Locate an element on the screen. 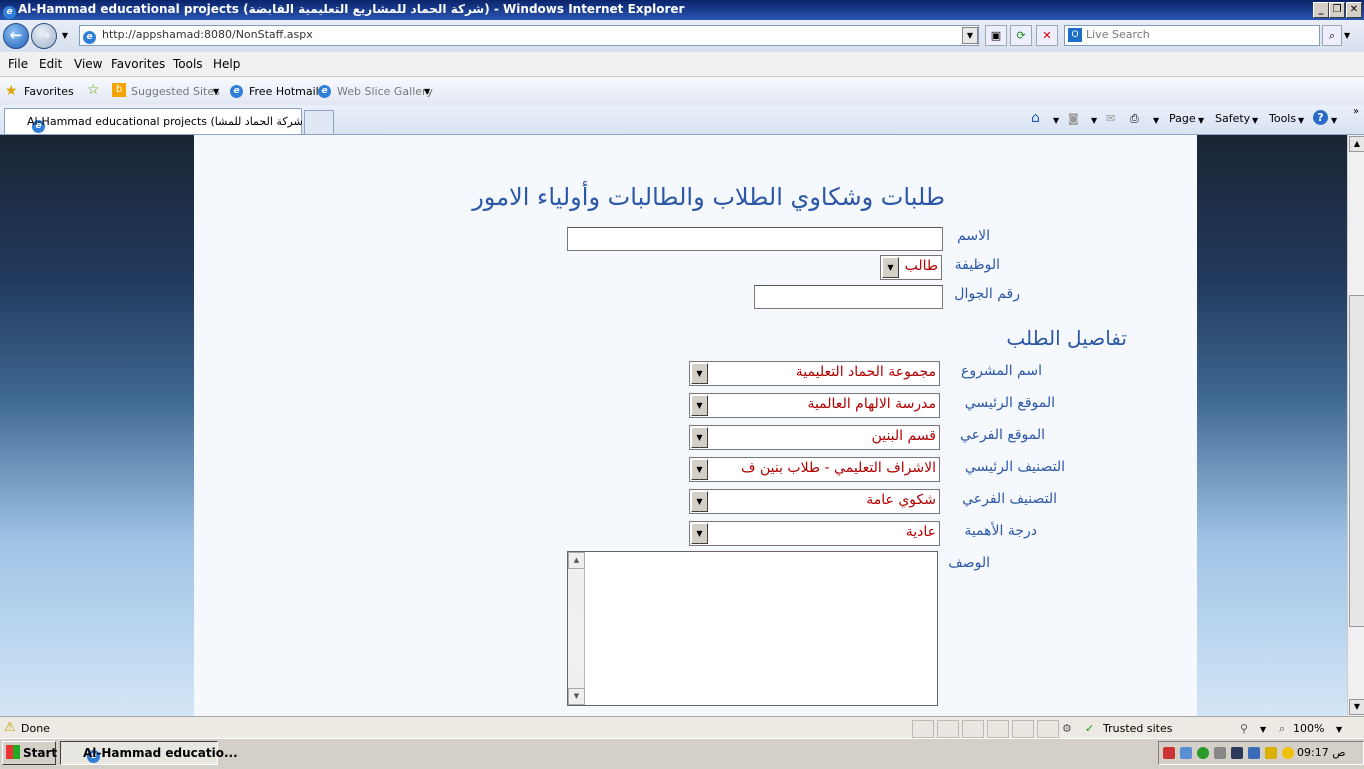 This screenshot has width=1364, height=769. search-input: O Live Search is located at coordinates (1192, 35).